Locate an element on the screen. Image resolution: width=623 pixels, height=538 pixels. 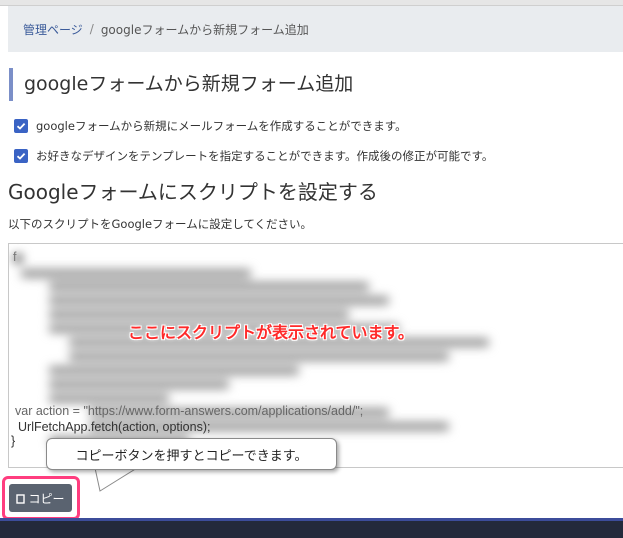
script-line: UrlFetchApp.fetch(action, options); is located at coordinates (114, 427).